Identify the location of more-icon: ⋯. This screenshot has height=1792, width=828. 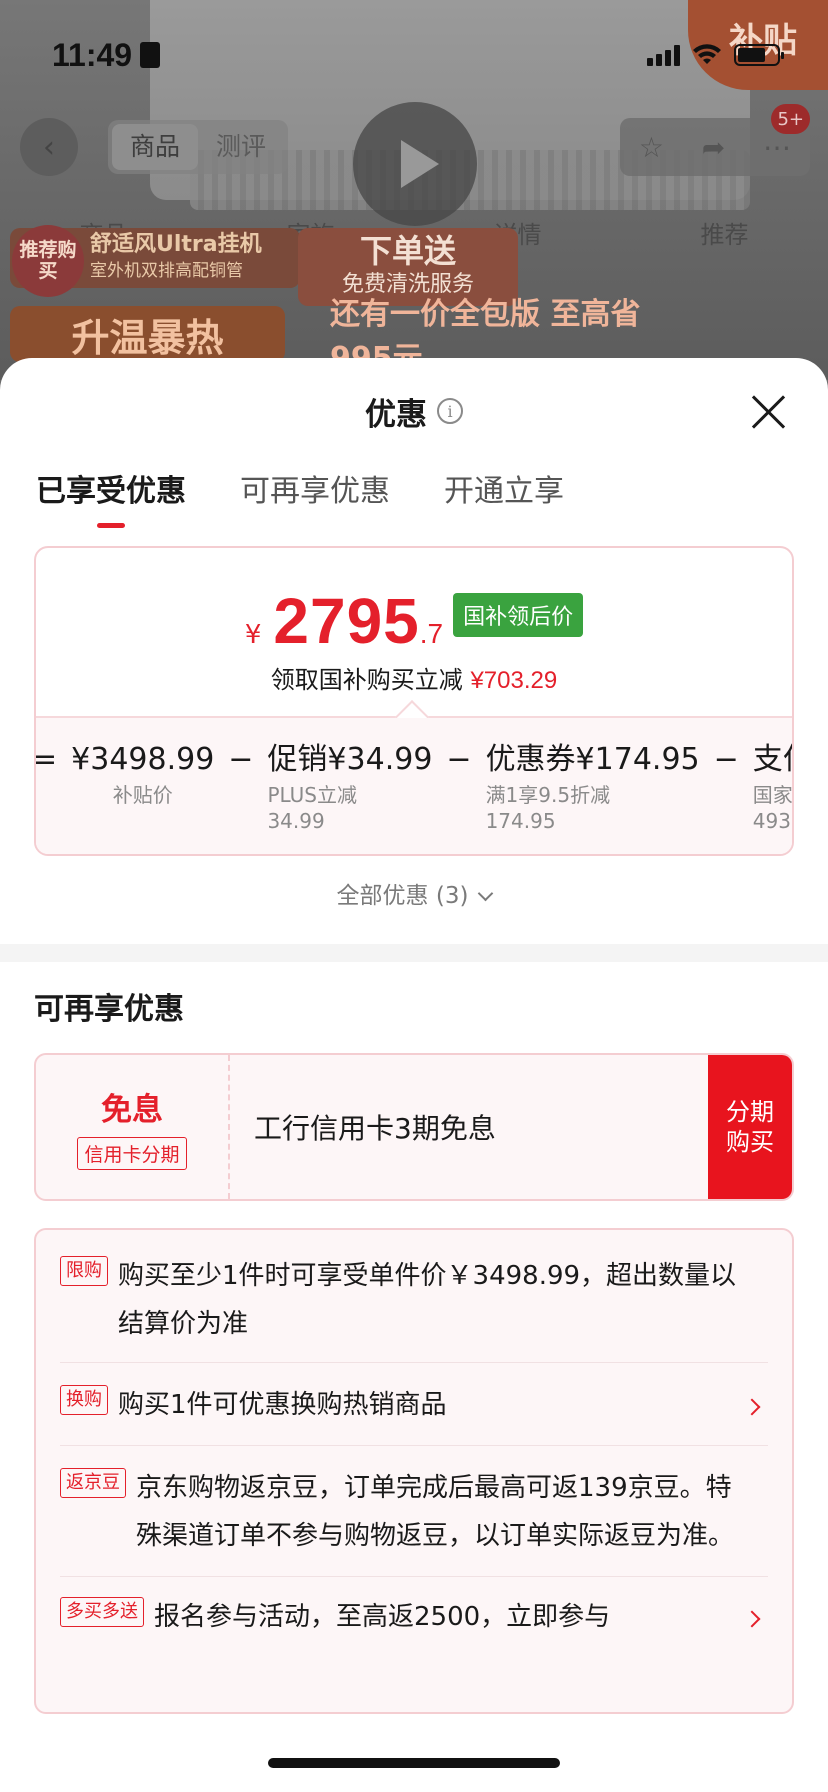
(777, 147).